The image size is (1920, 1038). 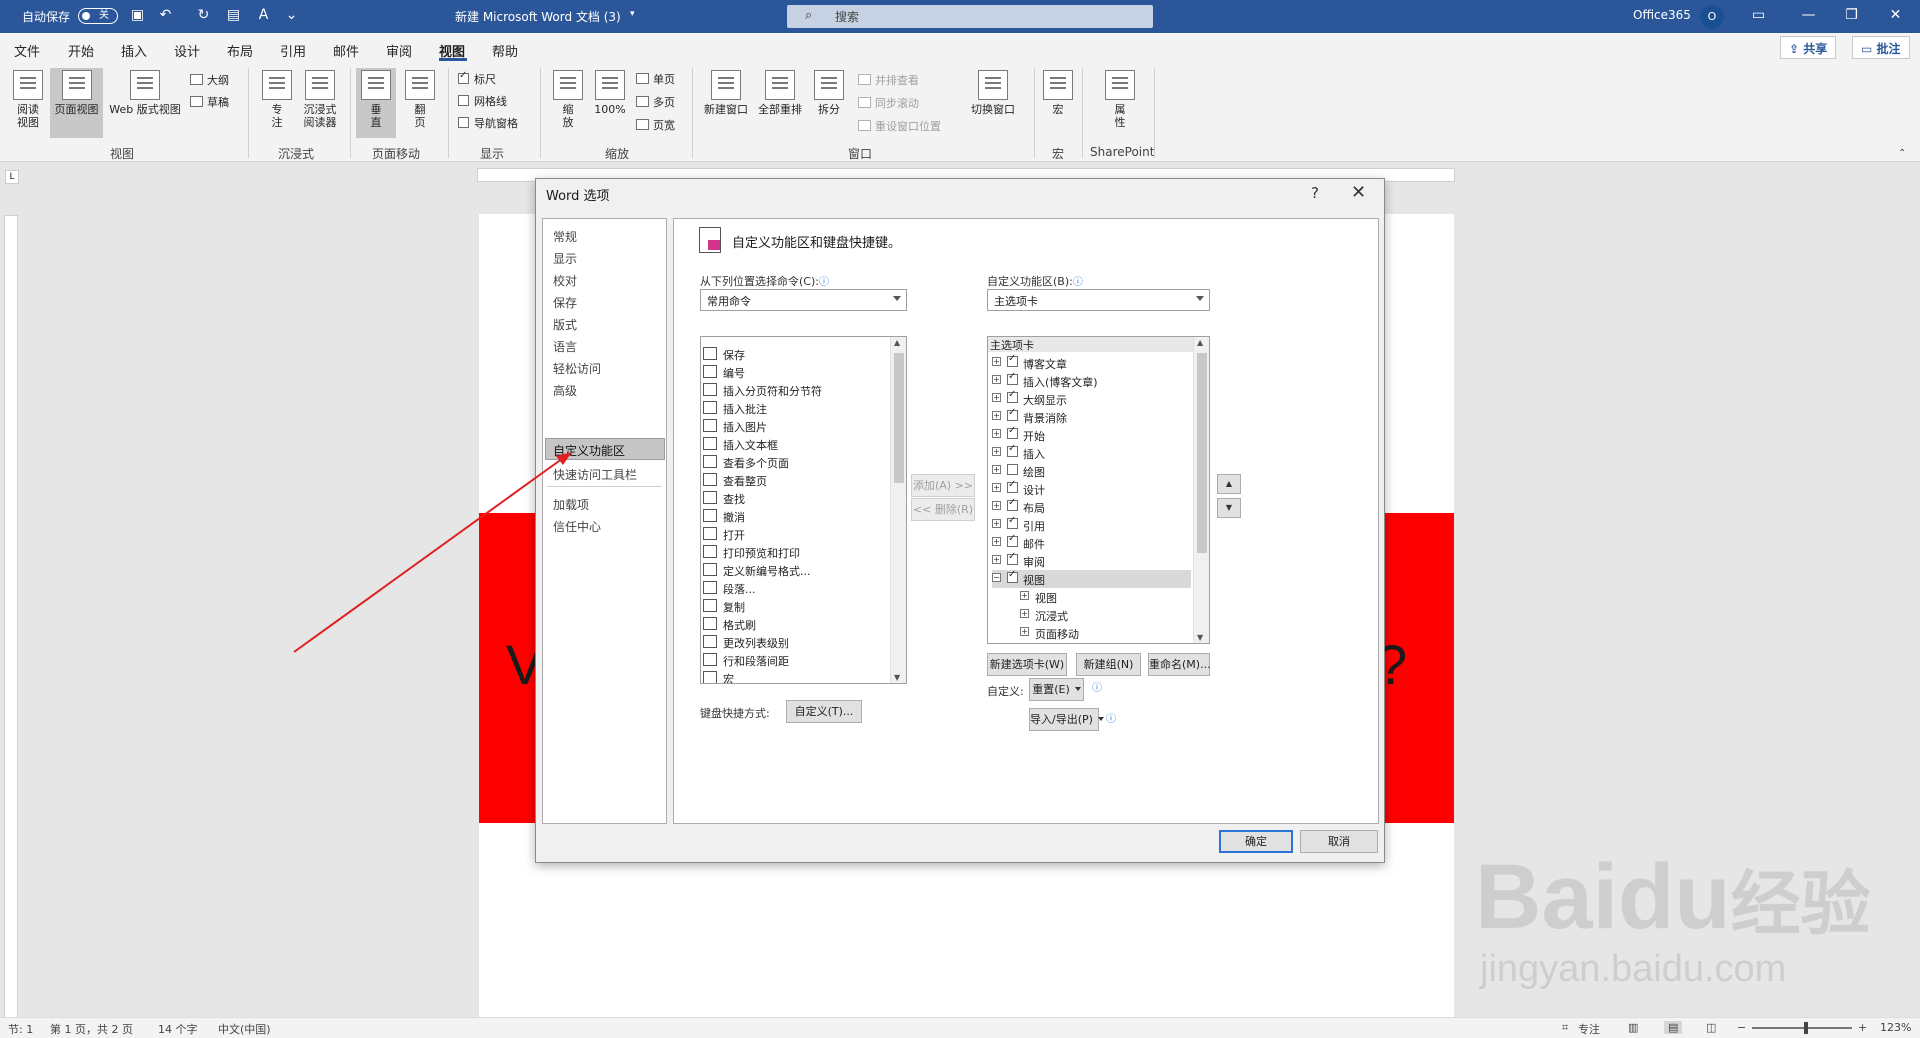 I want to click on watermark-brand: Baidu, so click(x=1603, y=897).